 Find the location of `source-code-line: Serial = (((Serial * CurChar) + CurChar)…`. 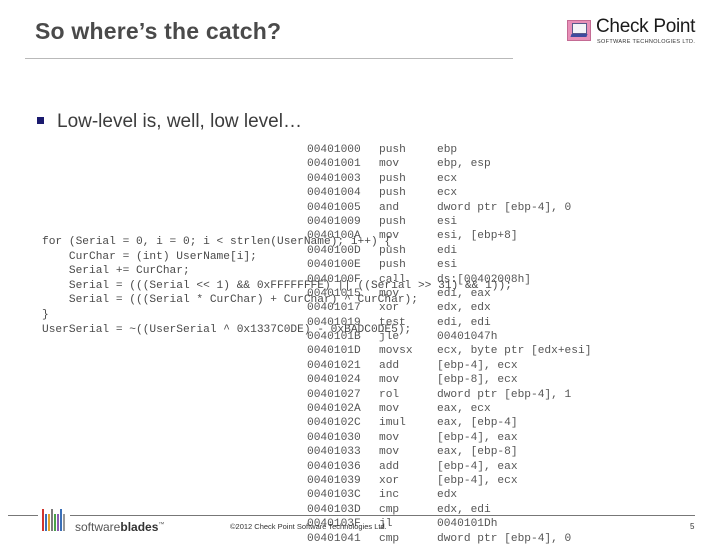

source-code-line: Serial = (((Serial * CurChar) + CurChar)… is located at coordinates (230, 300).